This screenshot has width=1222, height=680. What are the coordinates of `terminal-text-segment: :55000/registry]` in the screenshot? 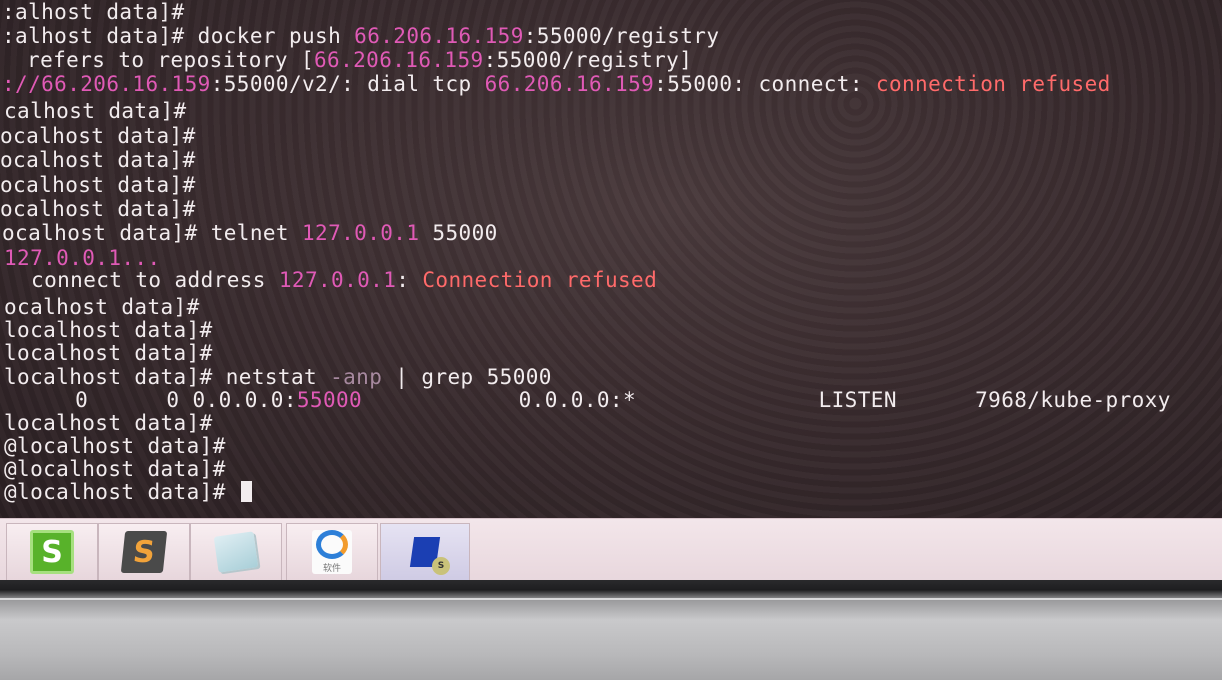 It's located at (588, 60).